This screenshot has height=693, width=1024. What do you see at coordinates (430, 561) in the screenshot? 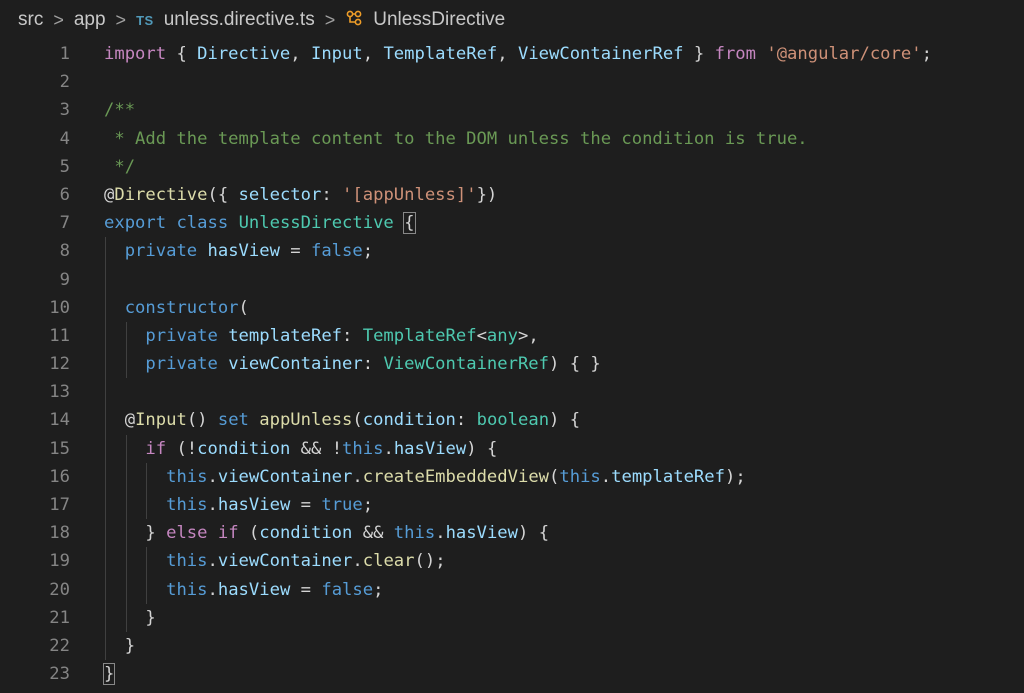
I see `code-token: ();` at bounding box center [430, 561].